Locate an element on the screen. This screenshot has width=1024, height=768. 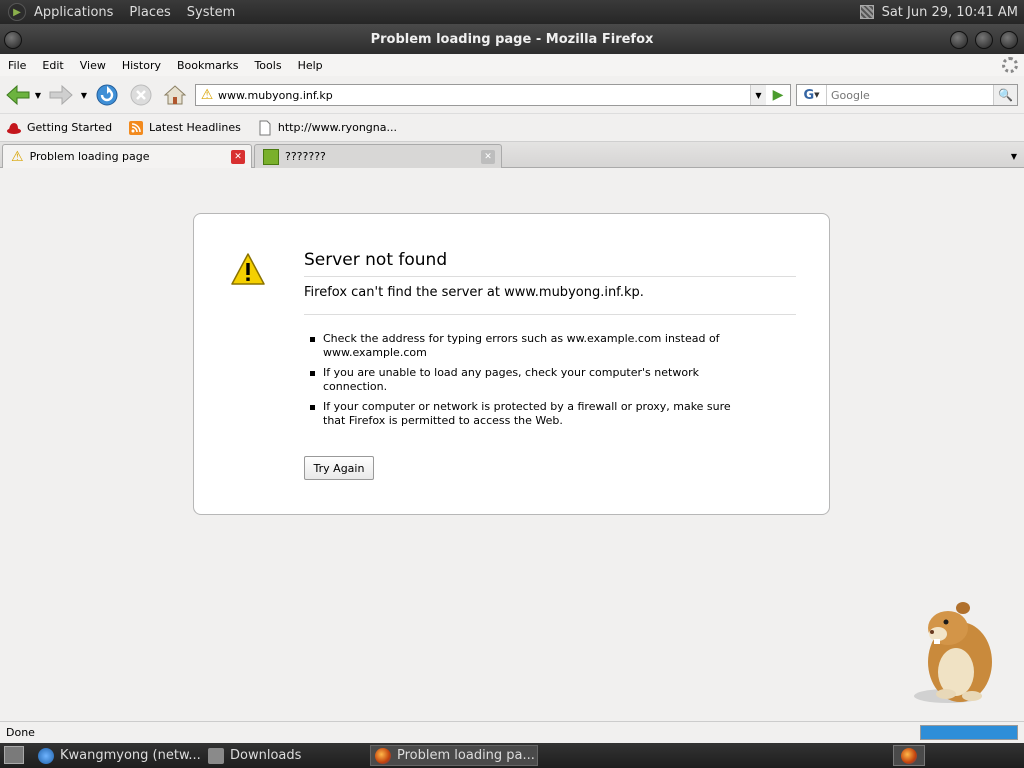
back-arrow-icon is located at coordinates (18, 95).